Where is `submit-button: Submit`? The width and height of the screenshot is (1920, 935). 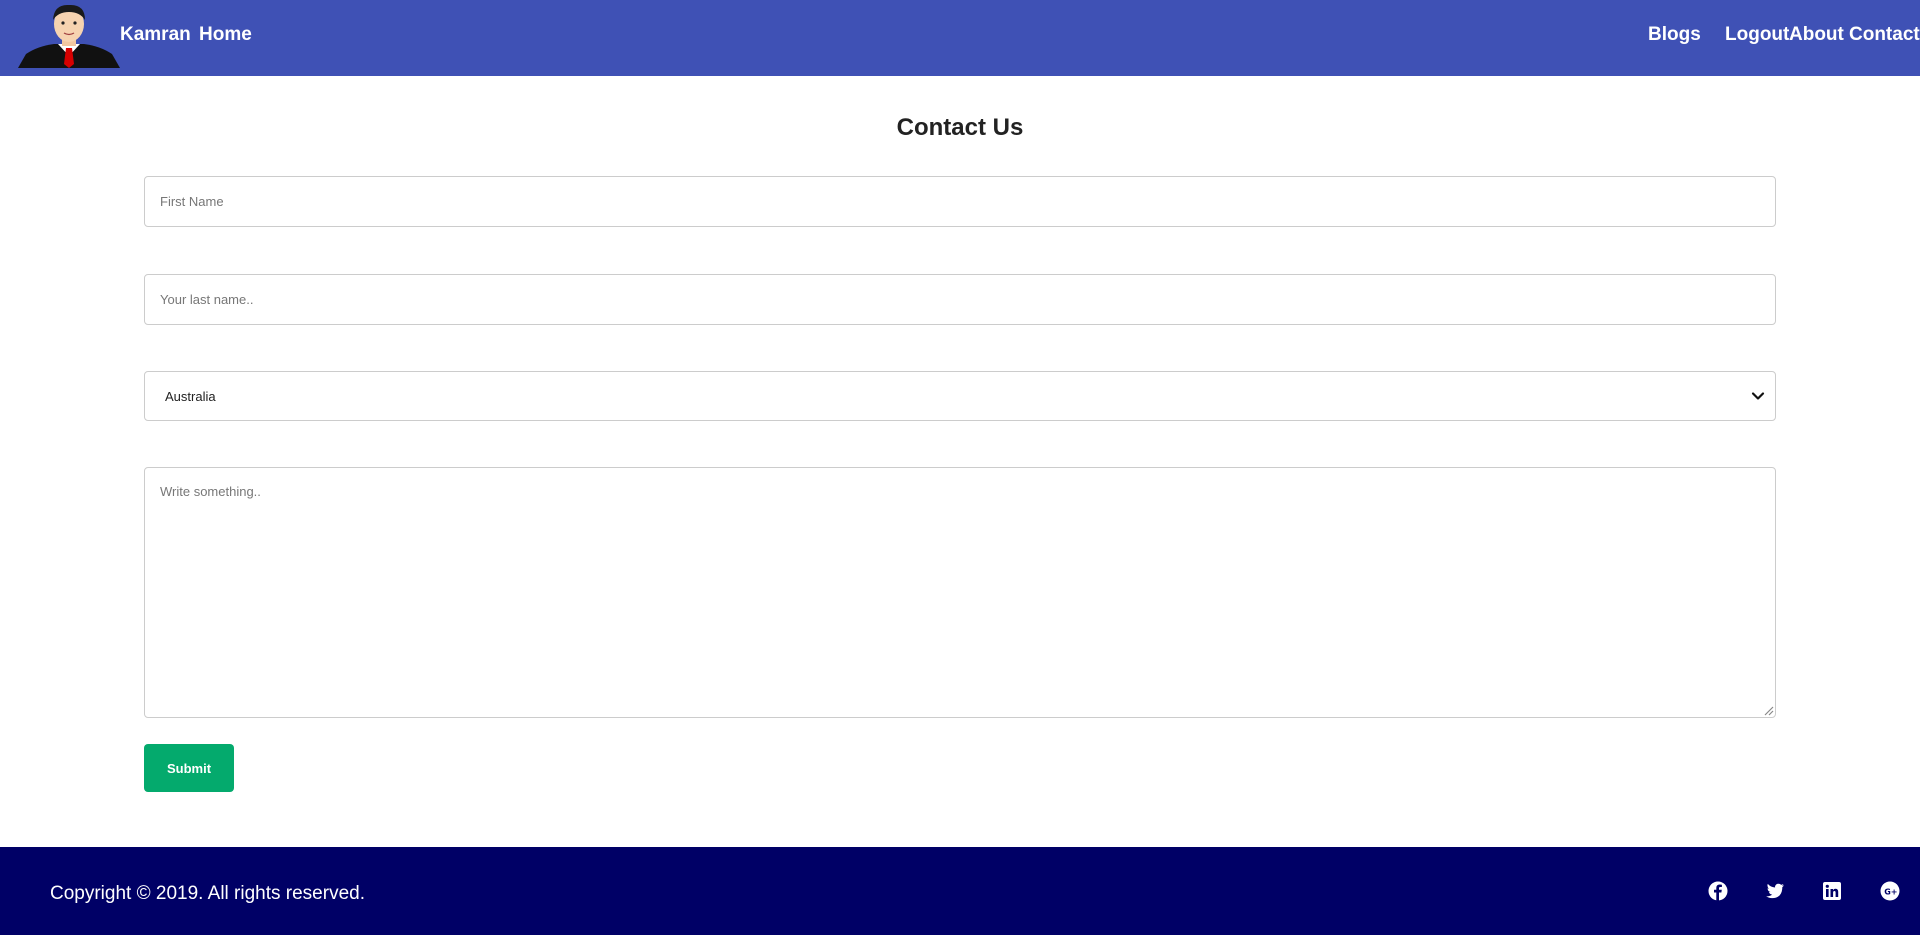 submit-button: Submit is located at coordinates (189, 768).